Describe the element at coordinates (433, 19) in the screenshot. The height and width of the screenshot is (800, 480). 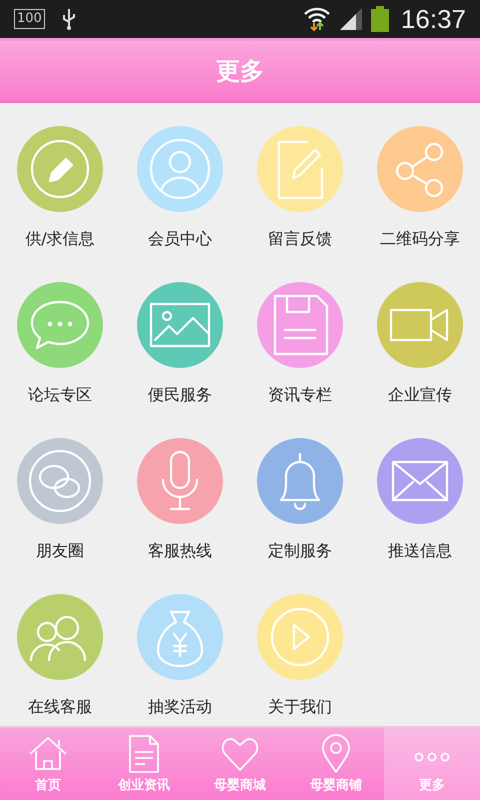
I see `clock-time: 16:37` at that location.